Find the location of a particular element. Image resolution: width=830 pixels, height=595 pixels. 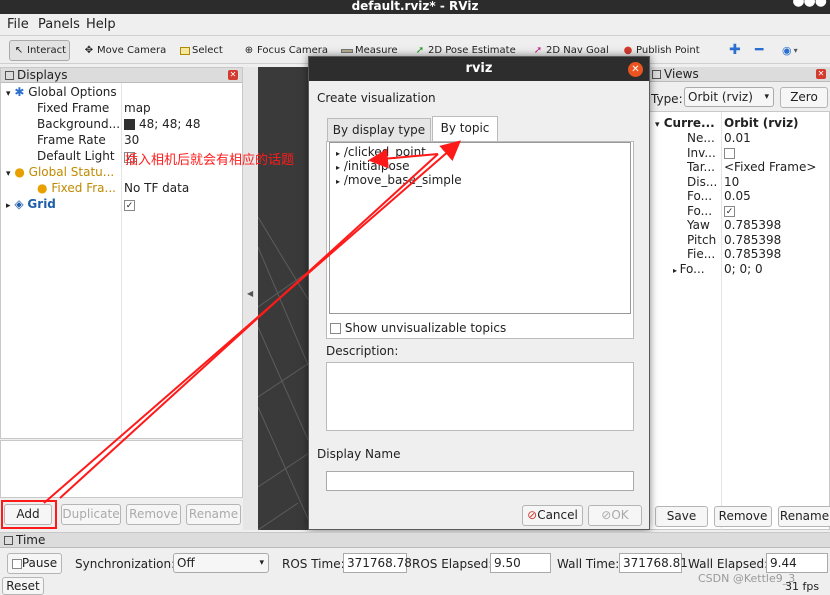

ros-elapsed-label: ROS Elapsed: is located at coordinates (452, 564).